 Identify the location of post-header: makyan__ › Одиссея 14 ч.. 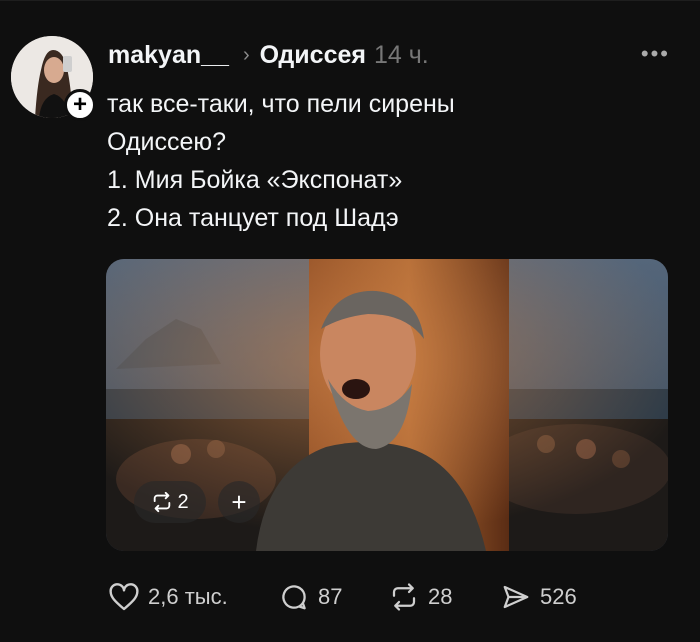
(268, 55).